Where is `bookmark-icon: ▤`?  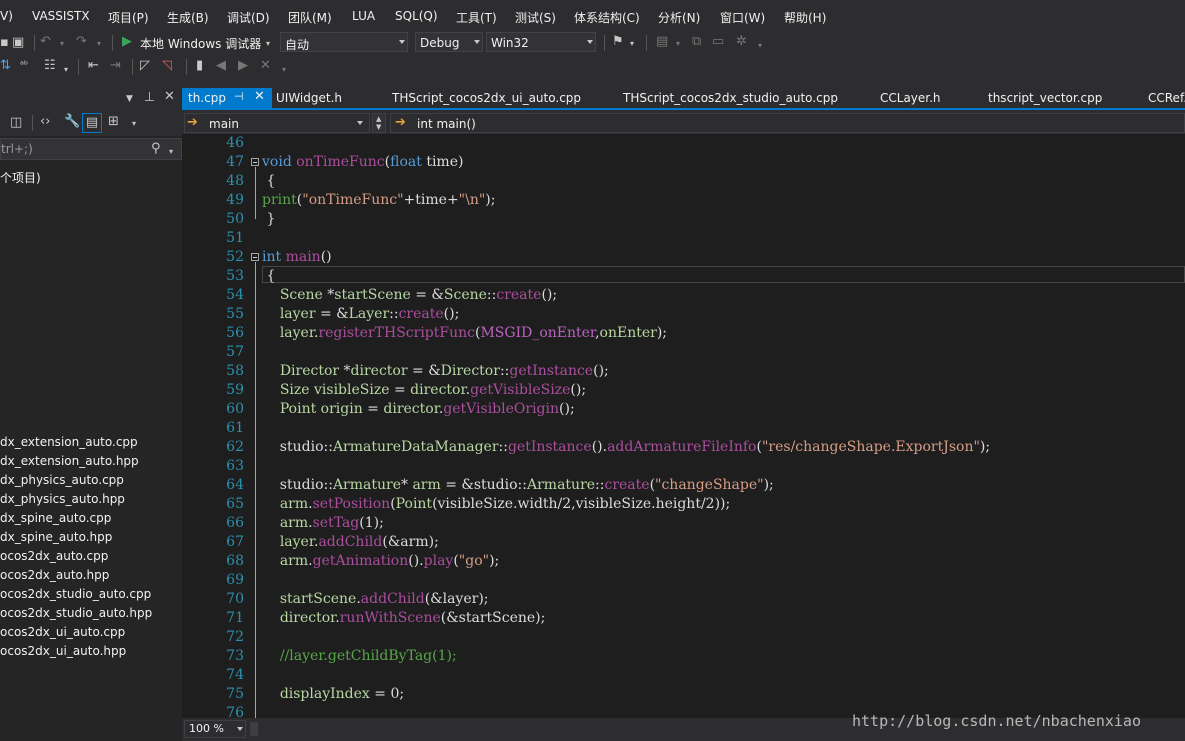 bookmark-icon: ▤ is located at coordinates (662, 42).